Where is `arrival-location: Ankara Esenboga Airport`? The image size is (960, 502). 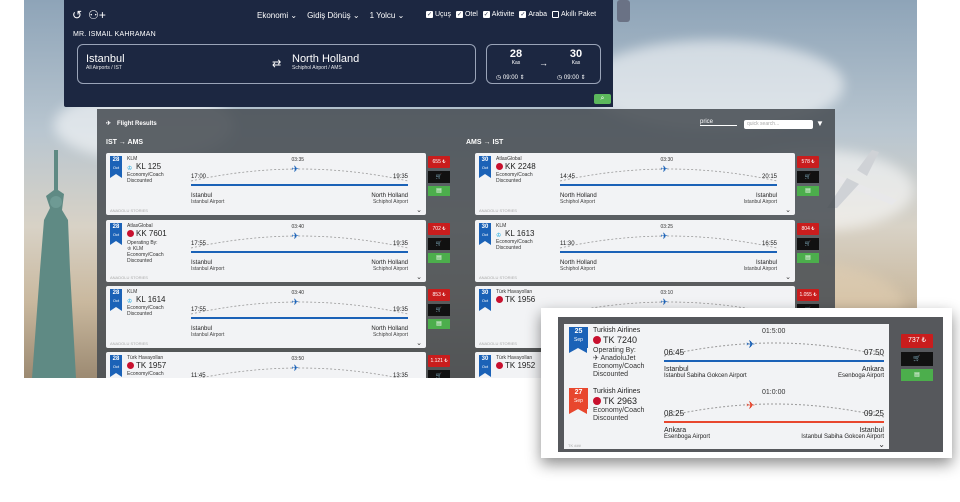 arrival-location: Ankara Esenboga Airport is located at coordinates (861, 373).